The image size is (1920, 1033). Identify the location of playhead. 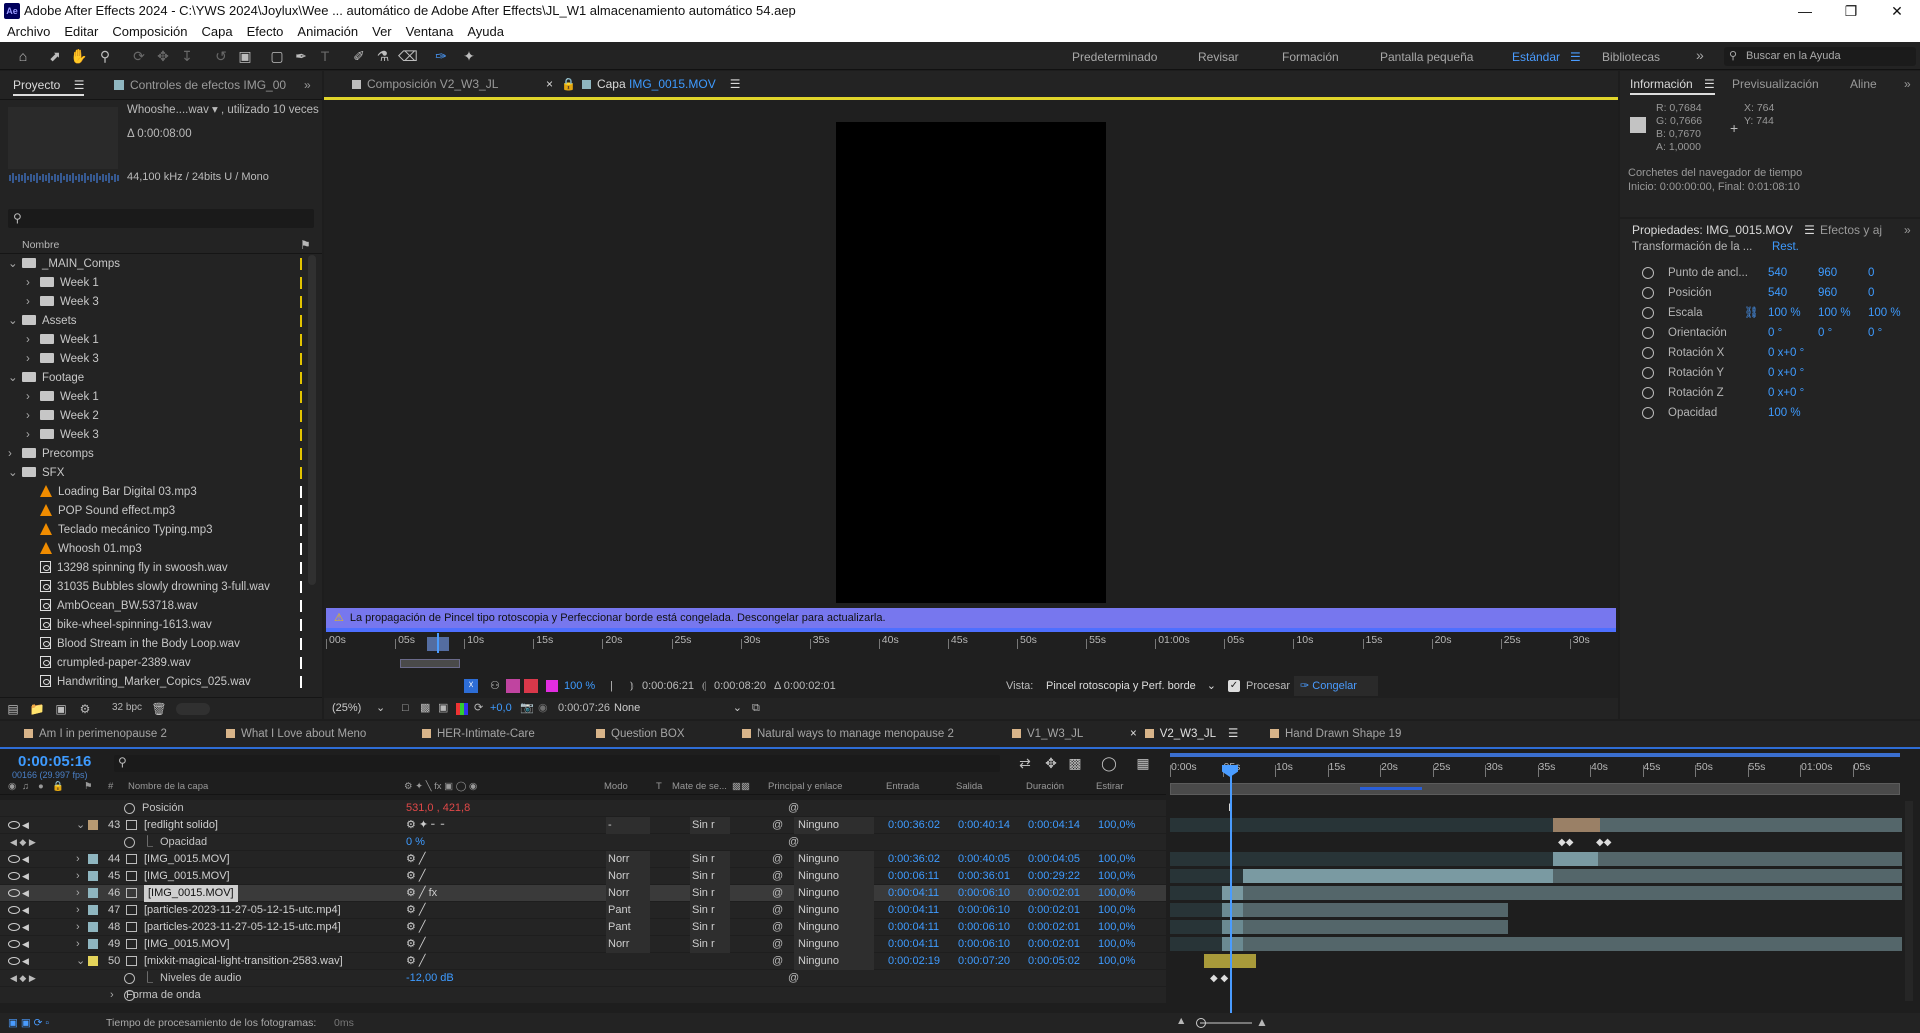
(438, 643).